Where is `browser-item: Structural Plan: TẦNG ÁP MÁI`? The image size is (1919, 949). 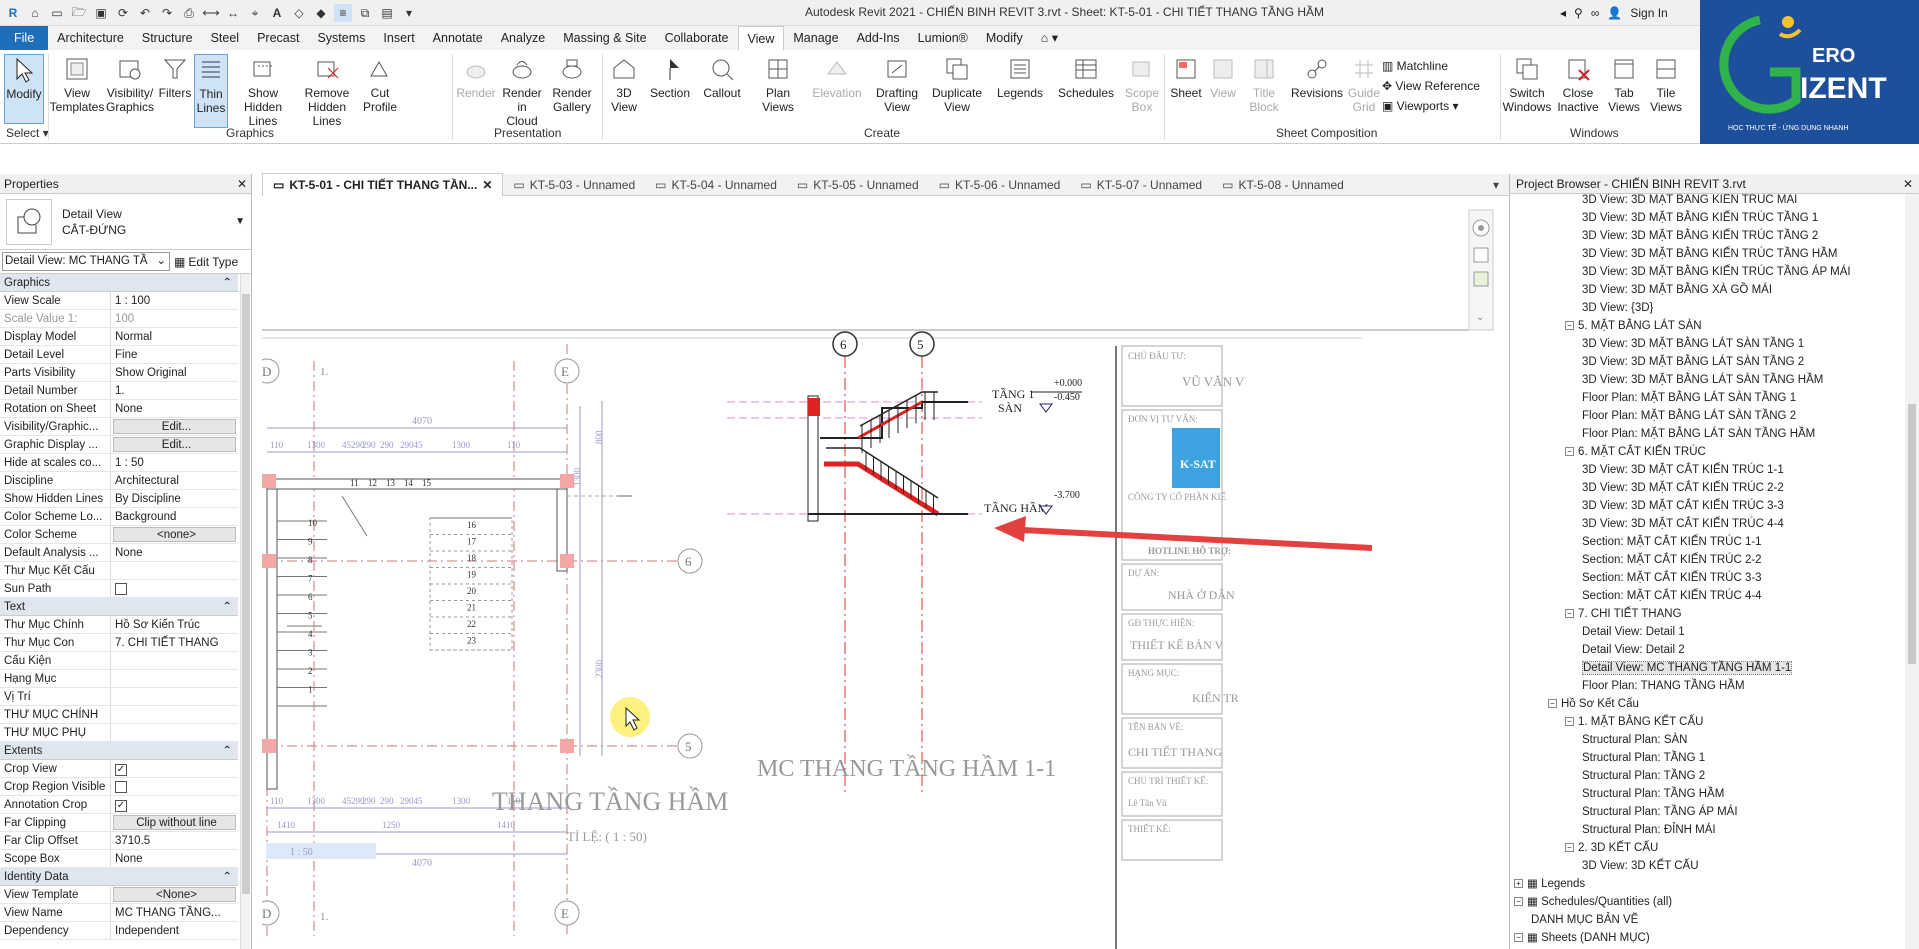
browser-item: Structural Plan: TẦNG ÁP MÁI is located at coordinates (1714, 812).